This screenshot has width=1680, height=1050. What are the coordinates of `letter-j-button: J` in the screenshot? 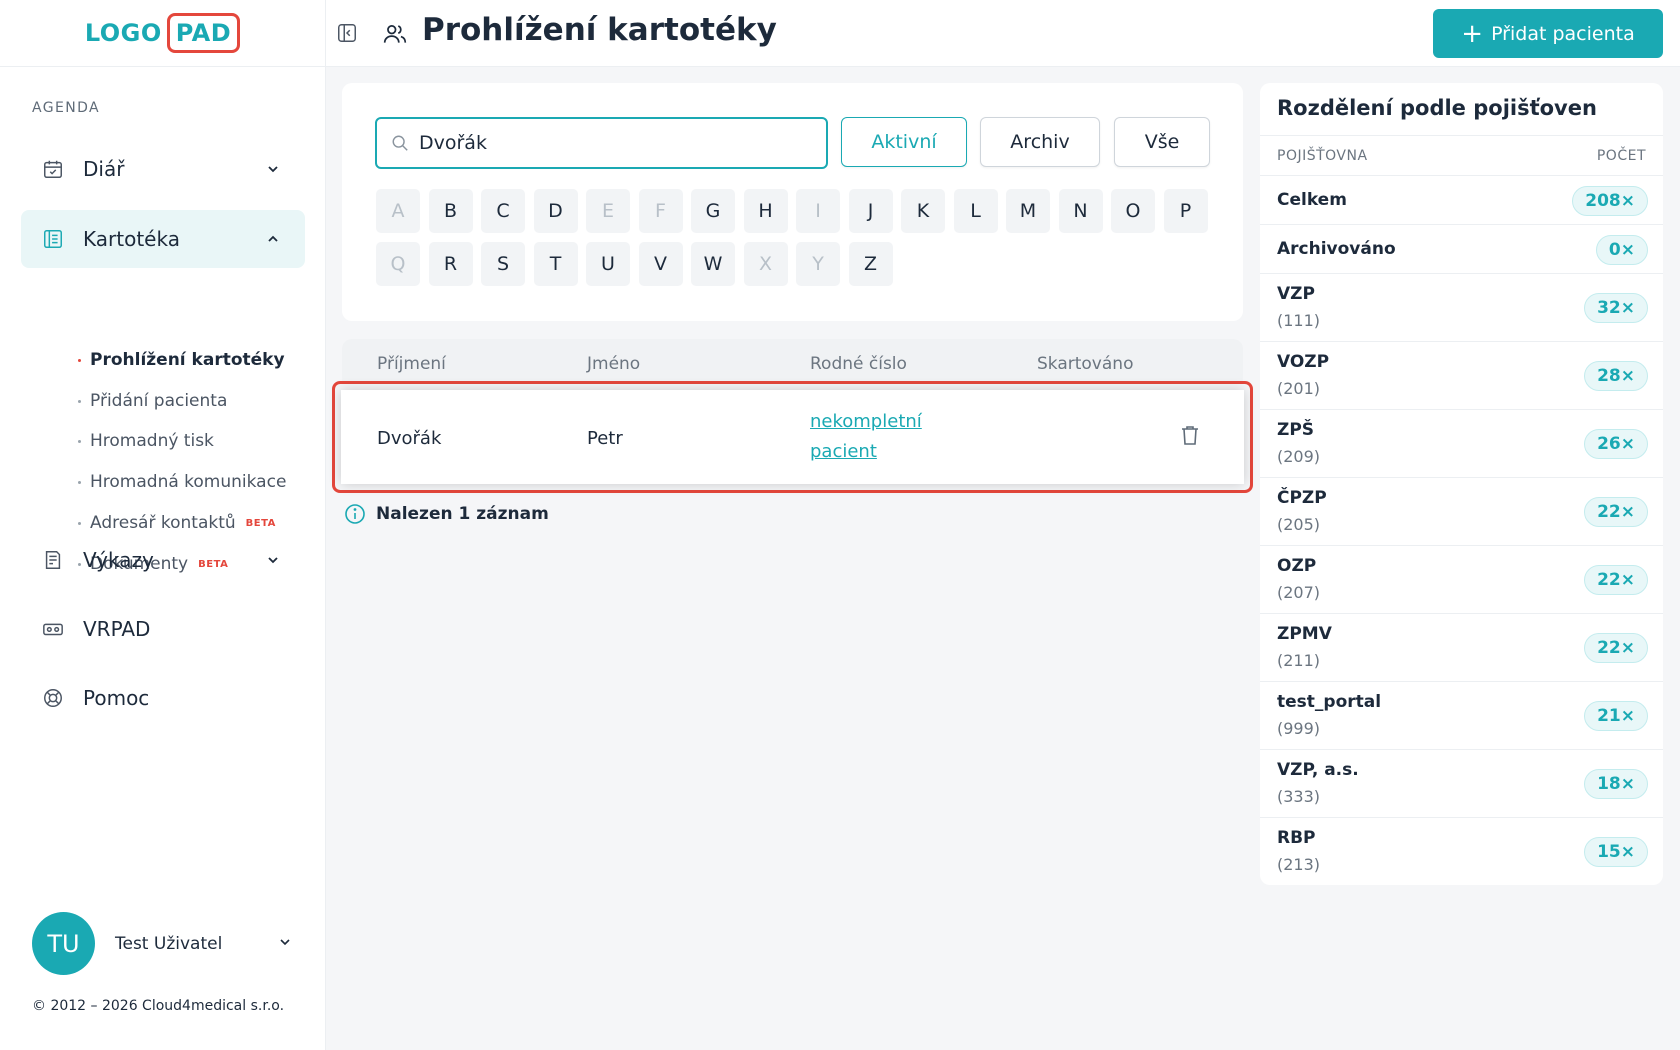 It's located at (870, 211).